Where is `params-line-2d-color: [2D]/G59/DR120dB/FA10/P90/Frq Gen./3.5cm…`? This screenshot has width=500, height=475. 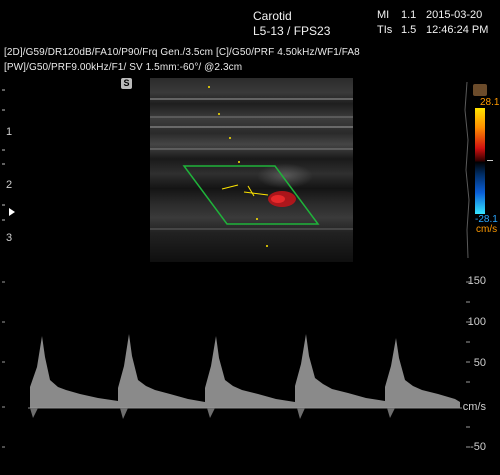
params-line-2d-color: [2D]/G59/DR120dB/FA10/P90/Frq Gen./3.5cm… is located at coordinates (182, 52).